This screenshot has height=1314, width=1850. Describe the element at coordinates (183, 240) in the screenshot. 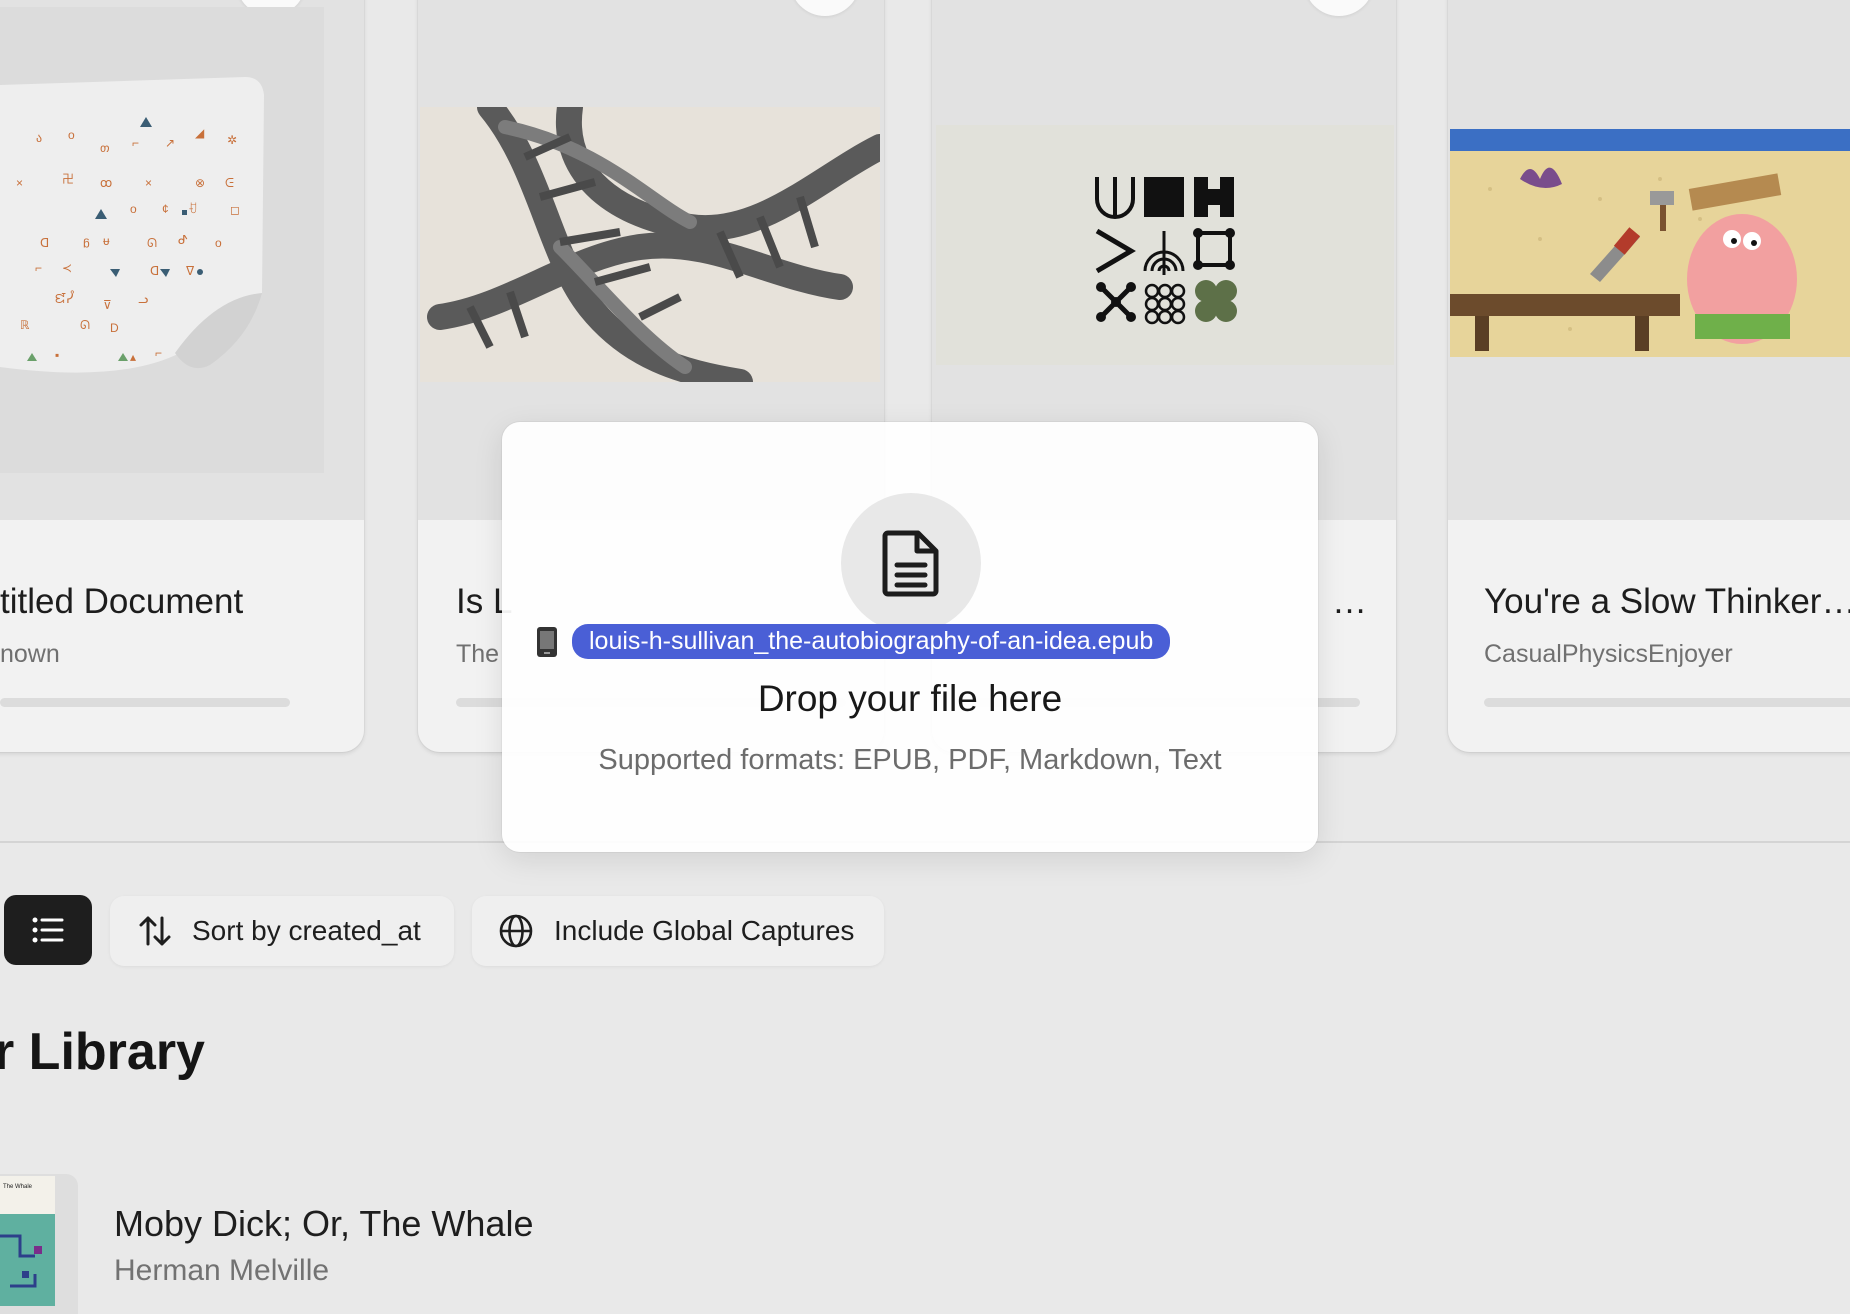

I see `svg-text: ᕷ` at that location.